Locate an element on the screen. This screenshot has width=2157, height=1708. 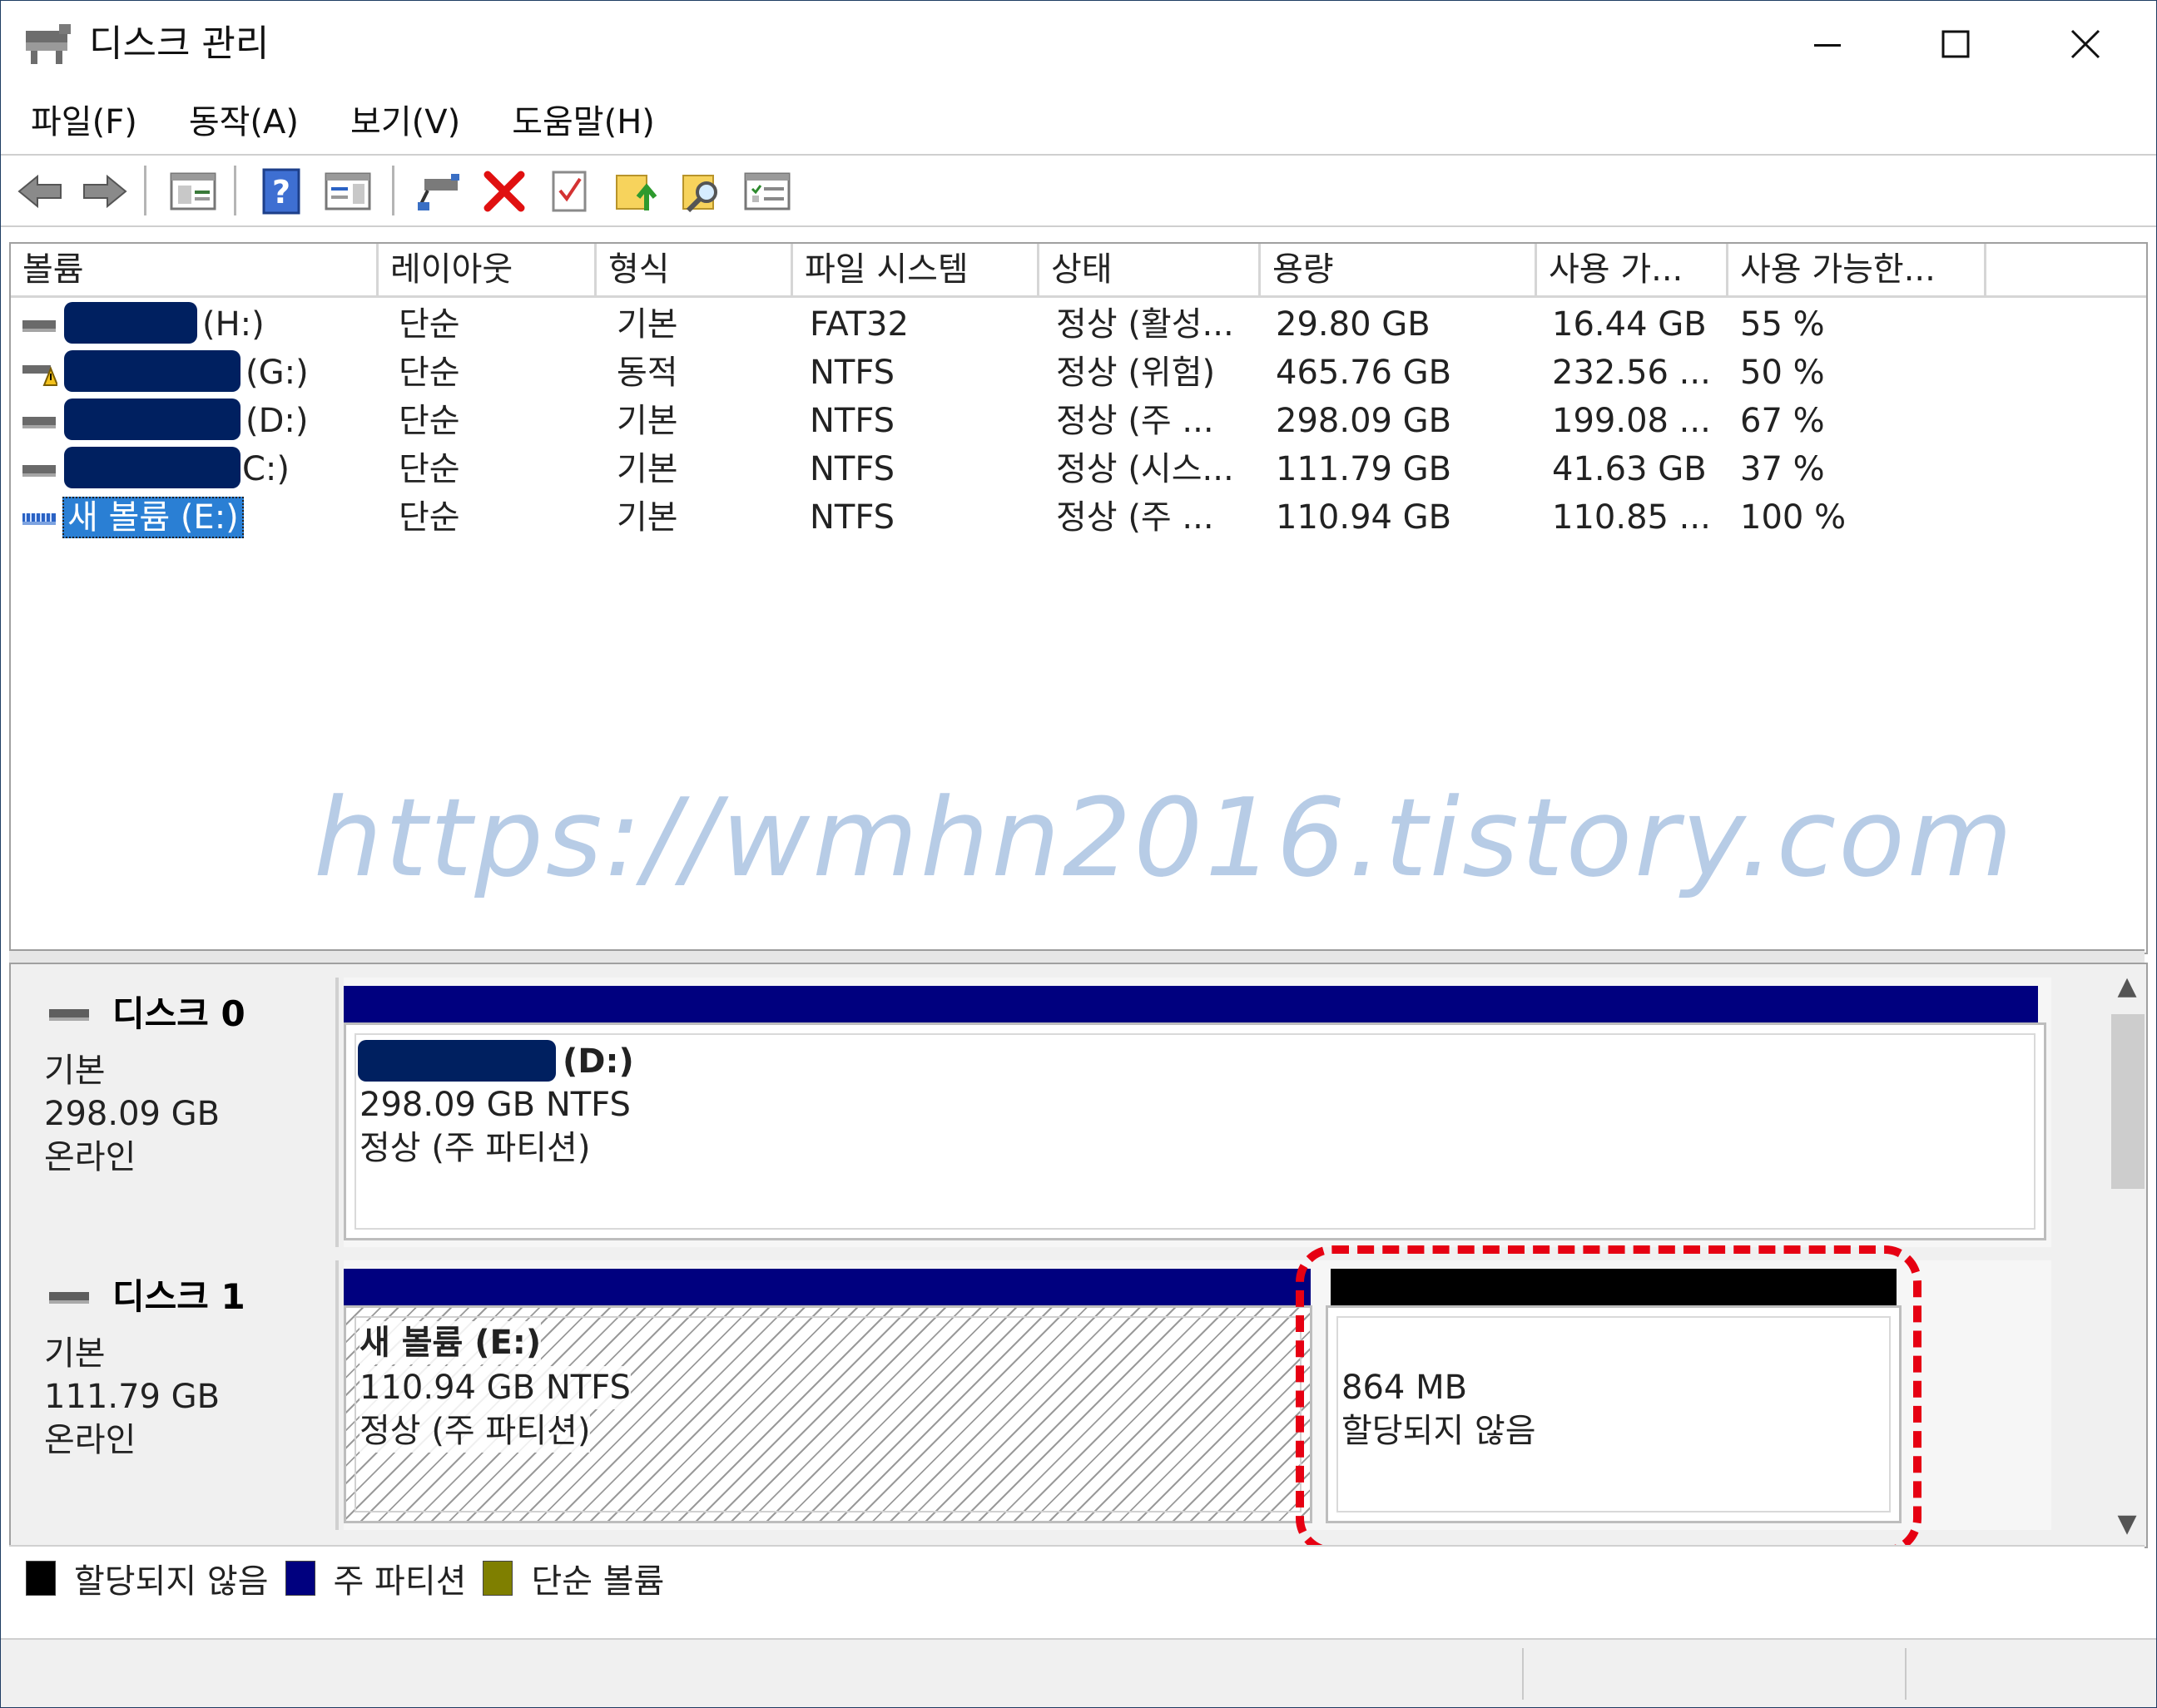
forward-button is located at coordinates (105, 191).